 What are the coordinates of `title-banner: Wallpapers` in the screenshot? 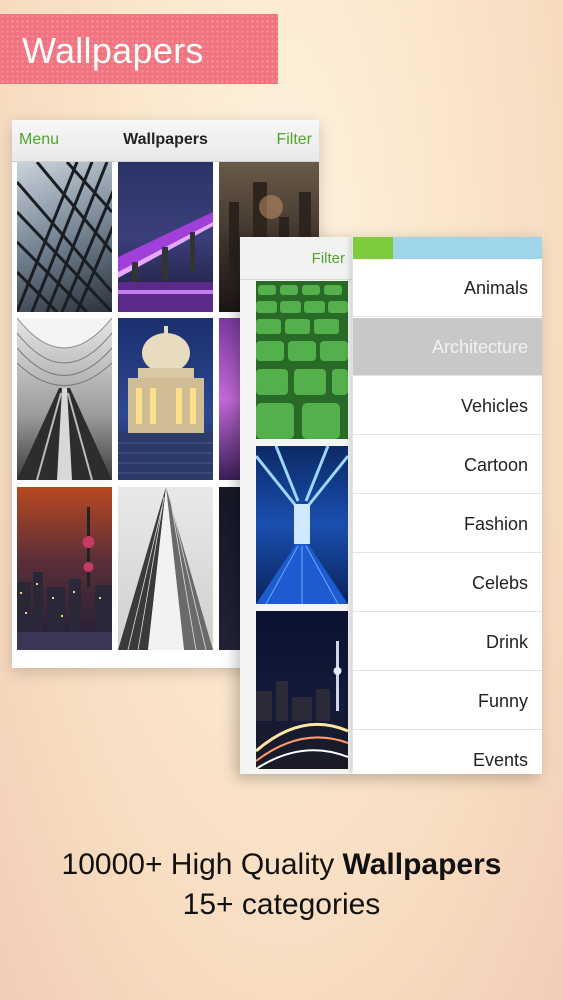 It's located at (139, 49).